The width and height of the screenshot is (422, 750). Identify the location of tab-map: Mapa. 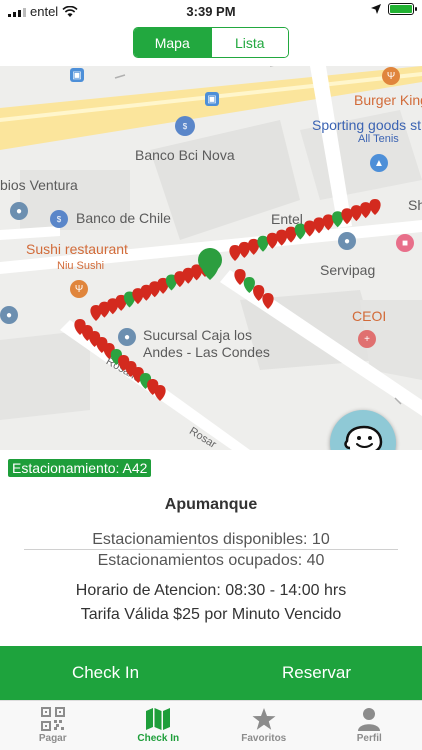
(172, 42).